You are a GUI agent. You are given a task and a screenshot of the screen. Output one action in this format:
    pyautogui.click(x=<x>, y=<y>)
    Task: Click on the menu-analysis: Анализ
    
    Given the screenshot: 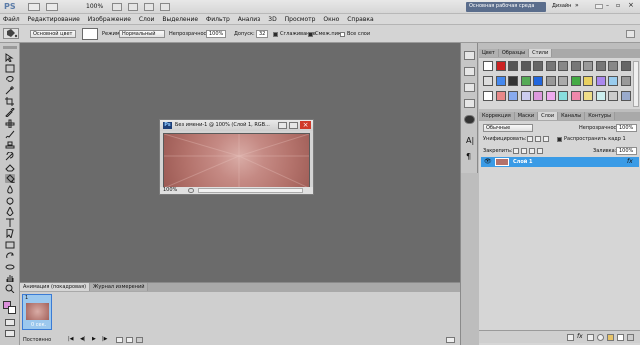 What is the action you would take?
    pyautogui.click(x=249, y=18)
    